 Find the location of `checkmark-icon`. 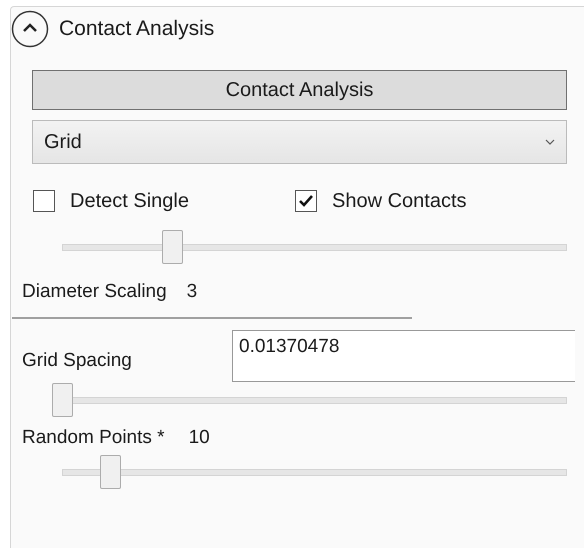

checkmark-icon is located at coordinates (306, 201).